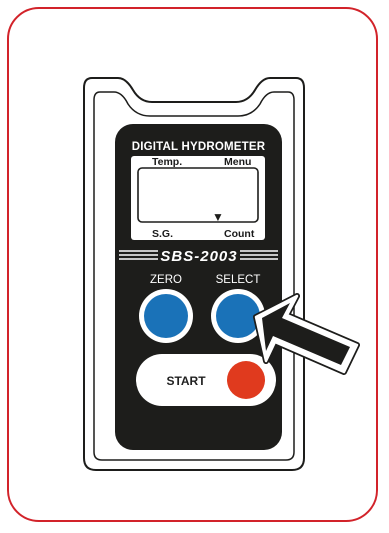  Describe the element at coordinates (186, 381) in the screenshot. I see `start-label: START` at that location.